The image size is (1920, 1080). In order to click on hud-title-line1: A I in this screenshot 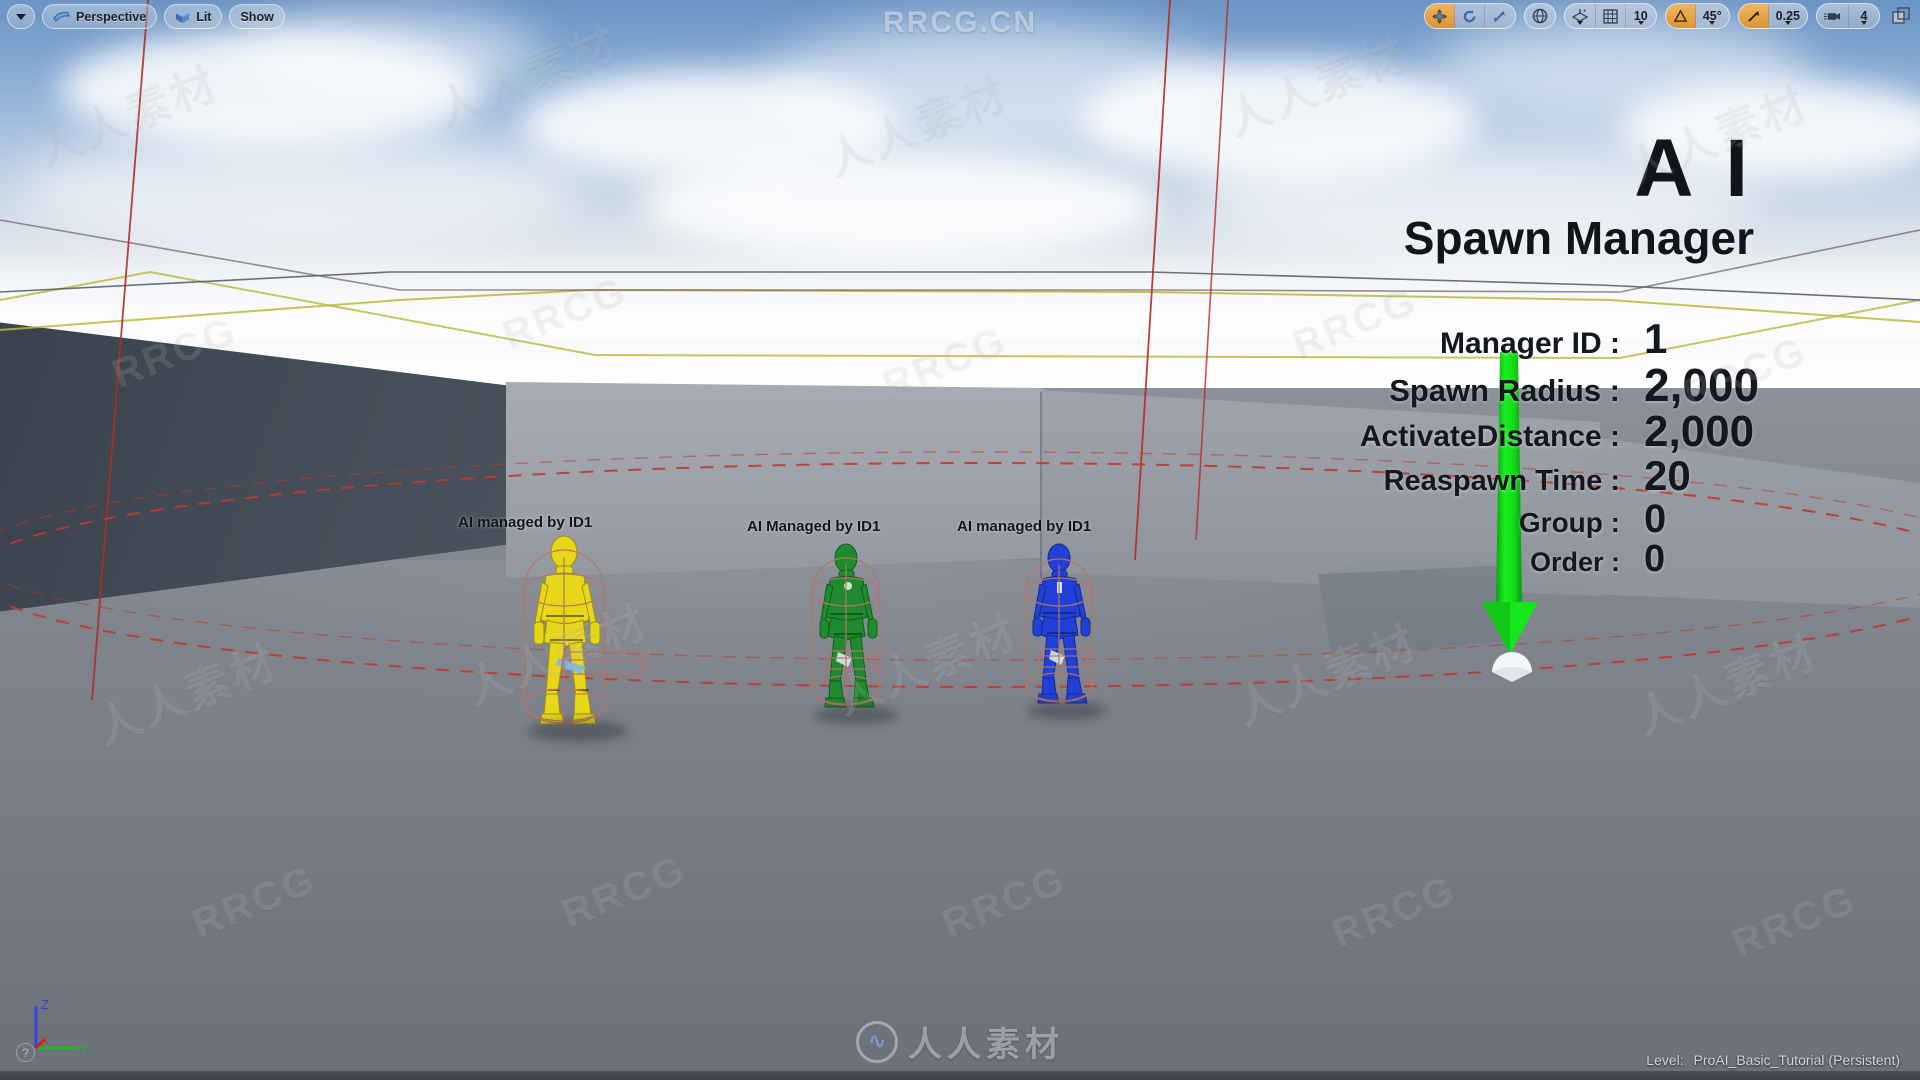, I will do `click(1694, 168)`.